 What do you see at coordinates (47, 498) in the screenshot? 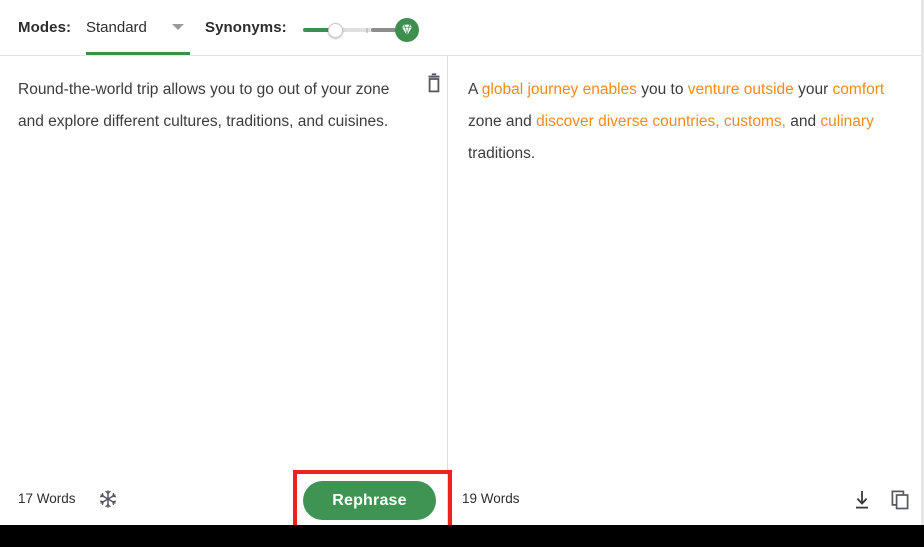
I see `input-word-count: 17 Words` at bounding box center [47, 498].